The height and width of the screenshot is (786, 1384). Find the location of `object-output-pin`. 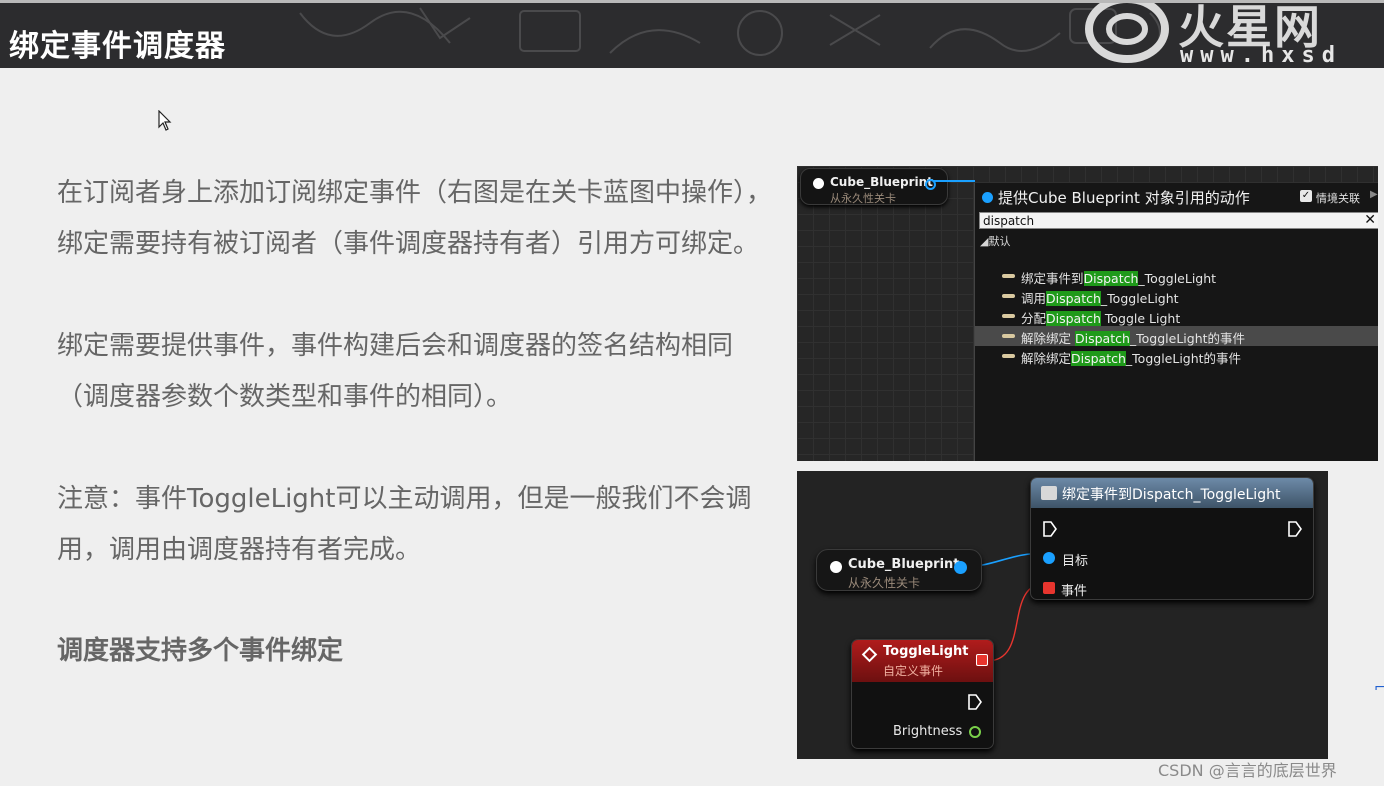

object-output-pin is located at coordinates (960, 567).